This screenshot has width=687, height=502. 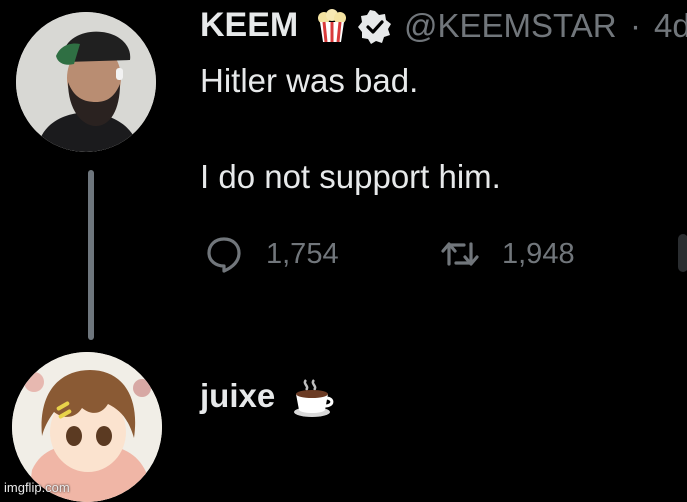 I want to click on reply-author-name: juixe, so click(x=237, y=396).